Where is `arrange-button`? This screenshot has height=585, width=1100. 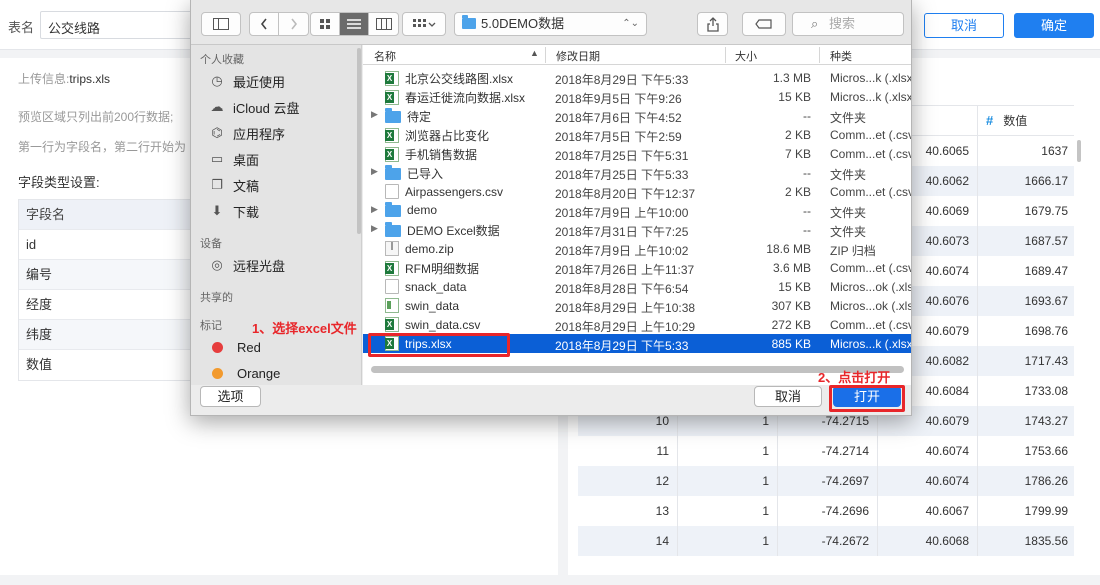
arrange-button is located at coordinates (424, 24).